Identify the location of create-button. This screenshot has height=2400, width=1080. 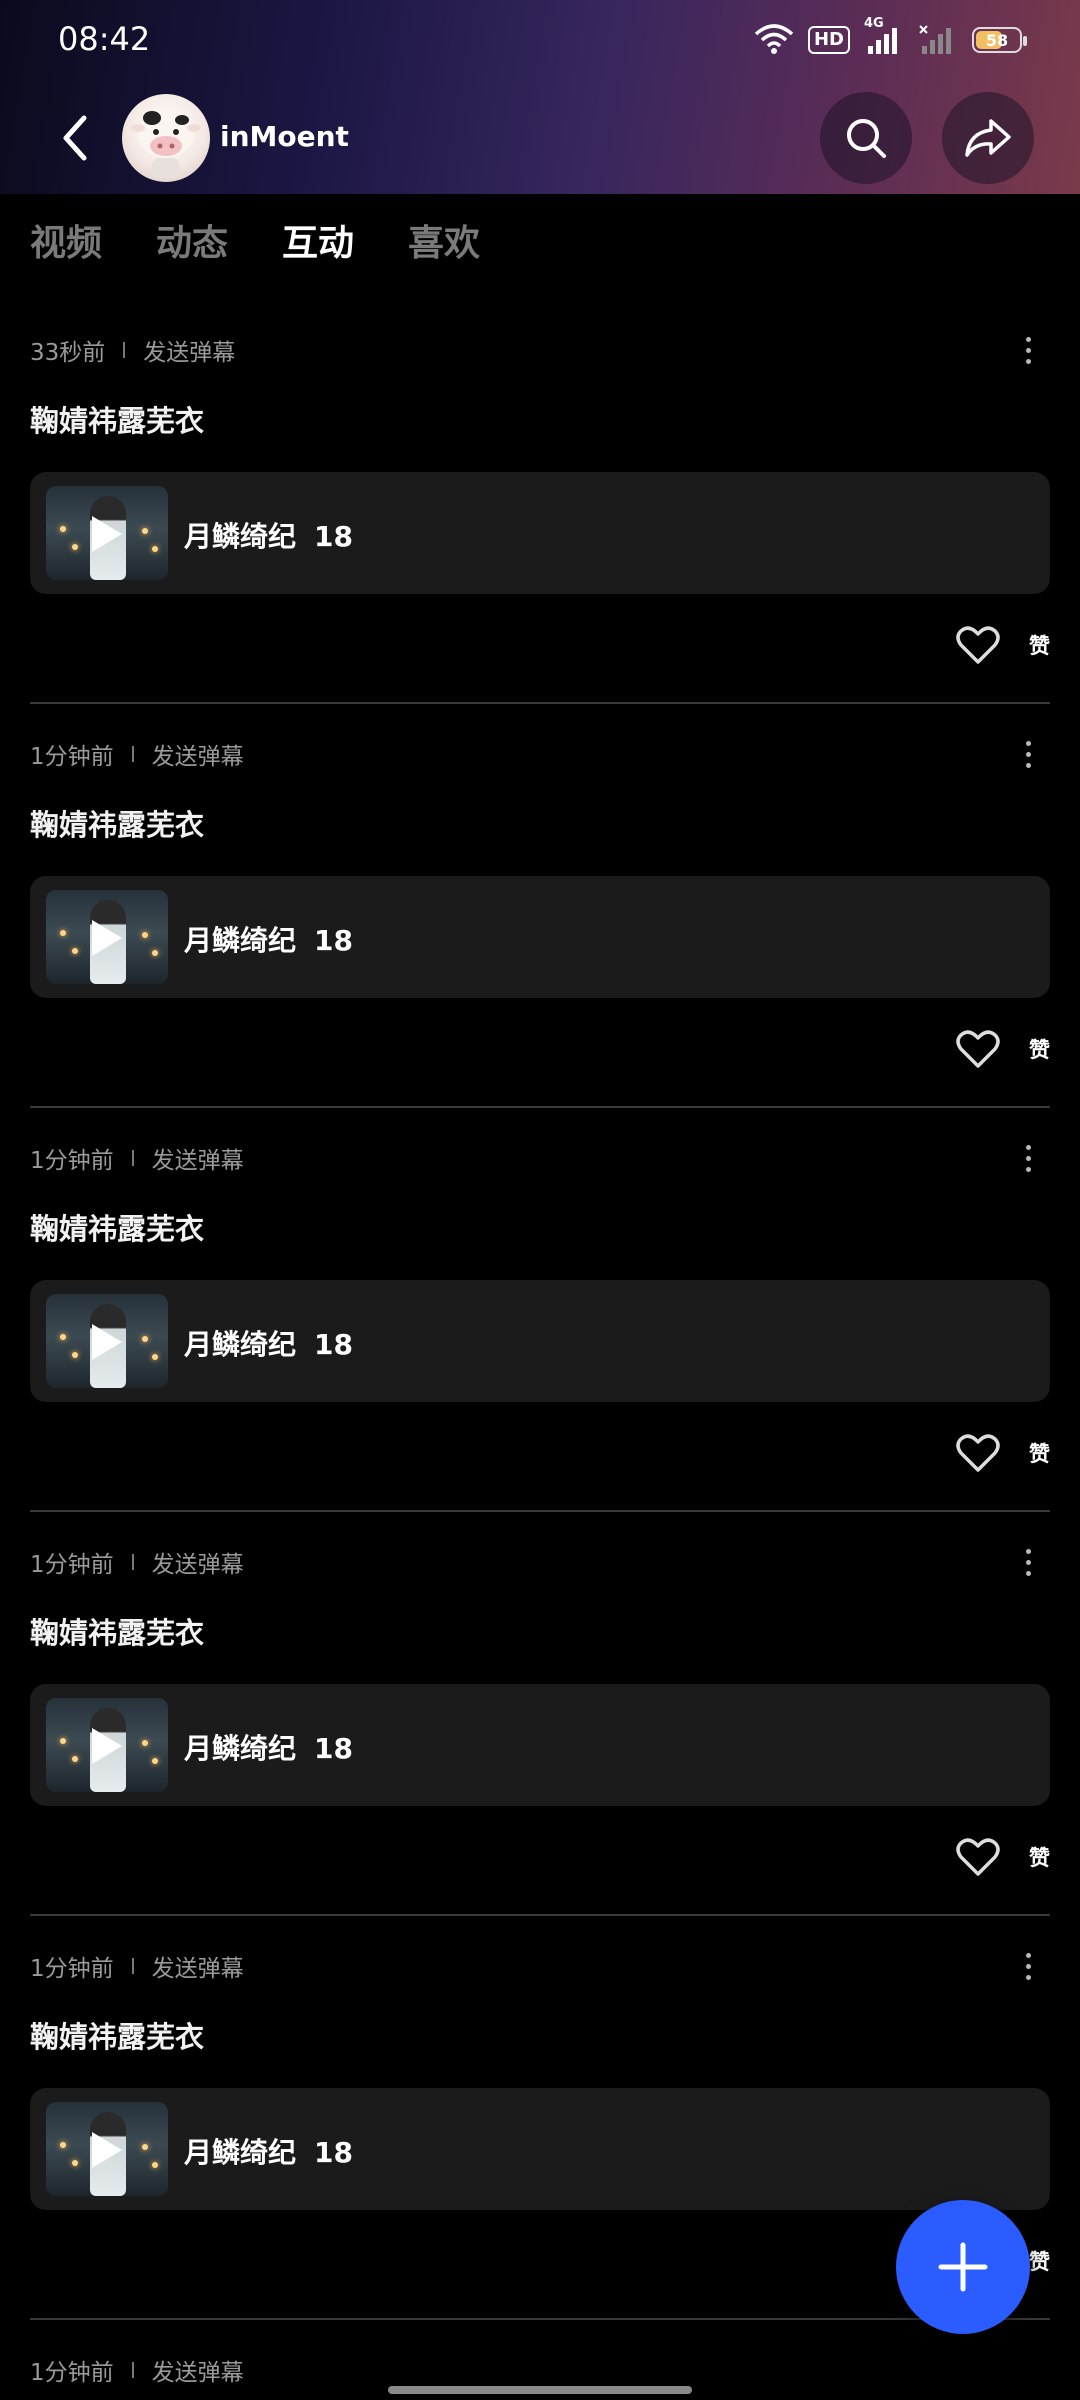
(963, 2267).